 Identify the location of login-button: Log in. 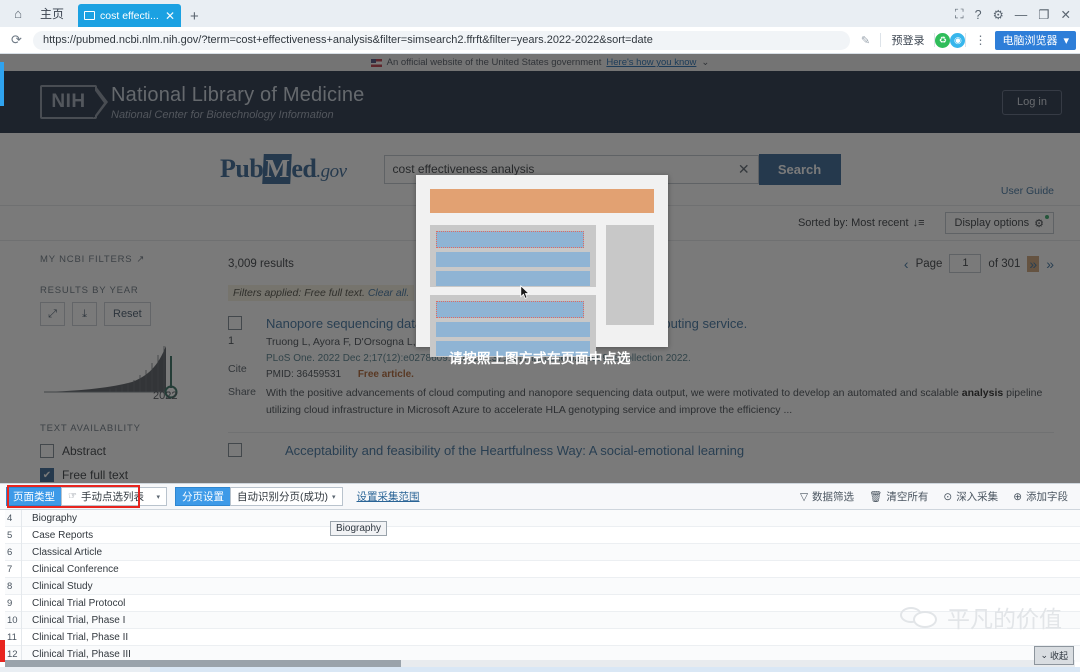
(1032, 102).